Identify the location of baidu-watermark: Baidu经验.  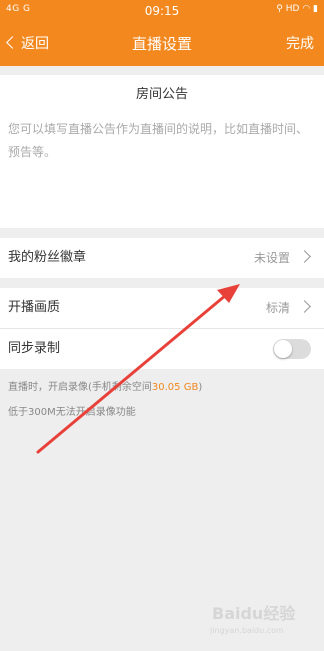
(254, 613).